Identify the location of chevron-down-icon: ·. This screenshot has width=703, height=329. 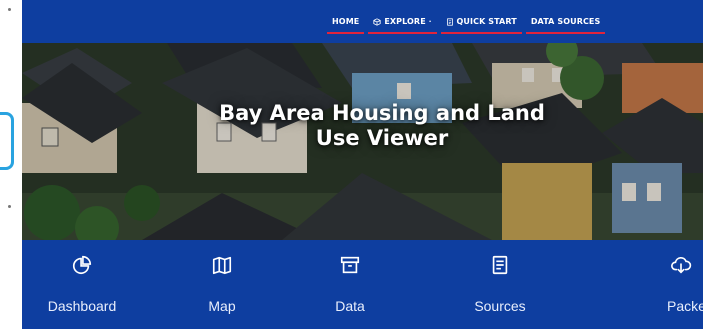
(430, 21).